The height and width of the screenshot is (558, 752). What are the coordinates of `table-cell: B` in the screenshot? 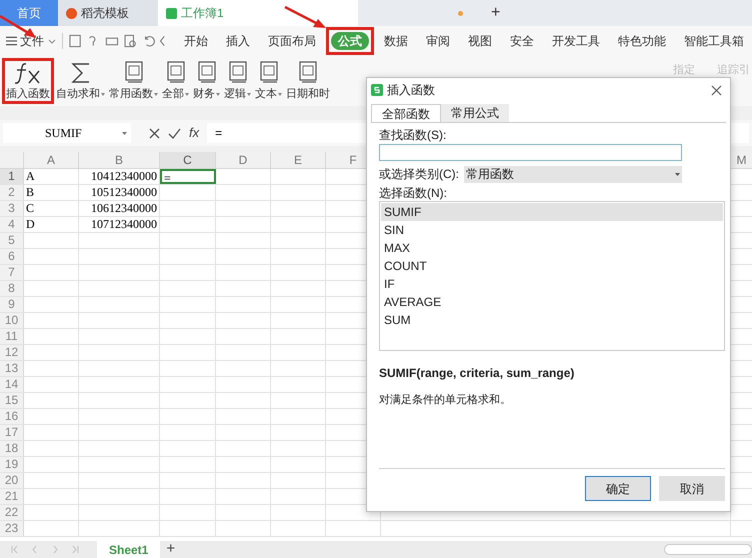 It's located at (51, 192).